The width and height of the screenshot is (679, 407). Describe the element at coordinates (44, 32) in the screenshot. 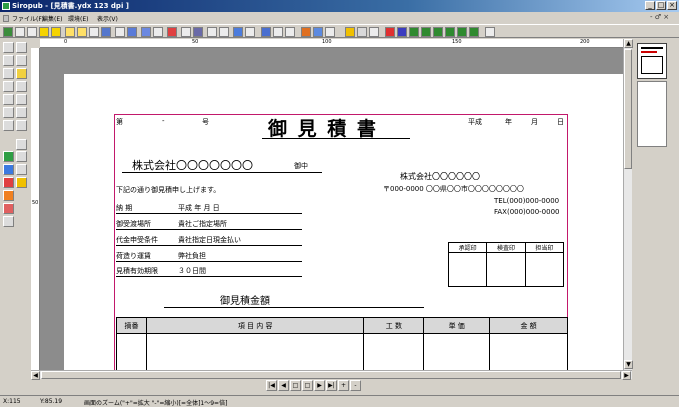

I see `rect-tool-icon` at that location.